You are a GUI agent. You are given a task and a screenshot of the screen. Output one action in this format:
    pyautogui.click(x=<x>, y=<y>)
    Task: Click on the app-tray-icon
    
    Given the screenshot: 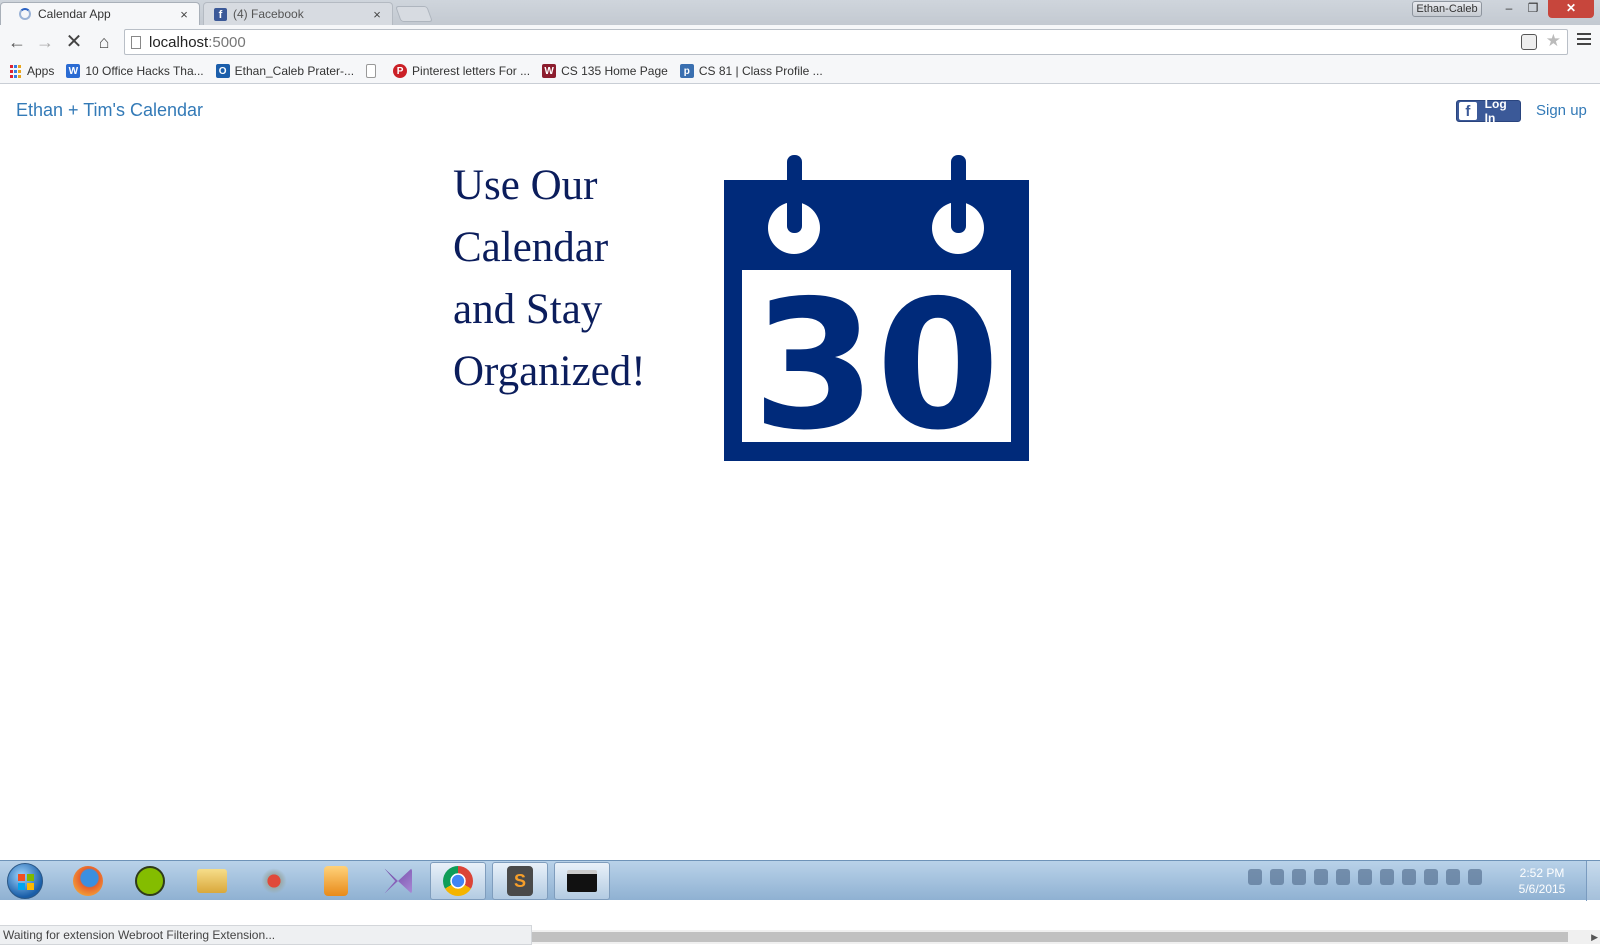 What is the action you would take?
    pyautogui.click(x=1365, y=877)
    